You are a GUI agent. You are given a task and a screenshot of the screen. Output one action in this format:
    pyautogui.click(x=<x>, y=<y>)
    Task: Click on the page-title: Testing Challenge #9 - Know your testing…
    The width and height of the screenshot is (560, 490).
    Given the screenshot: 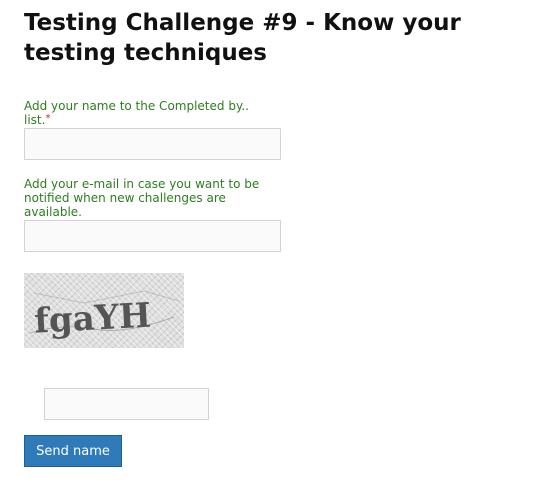 What is the action you would take?
    pyautogui.click(x=242, y=38)
    